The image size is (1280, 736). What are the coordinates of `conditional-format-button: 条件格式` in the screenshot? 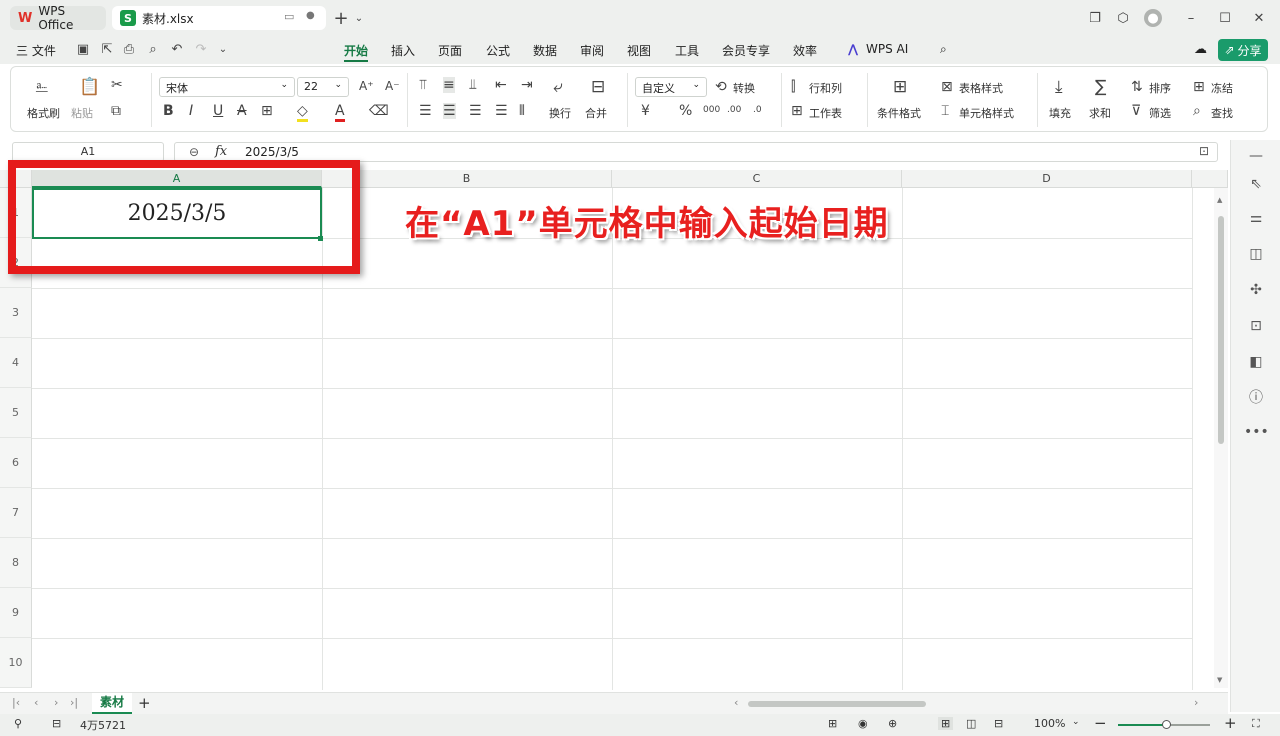 It's located at (899, 113).